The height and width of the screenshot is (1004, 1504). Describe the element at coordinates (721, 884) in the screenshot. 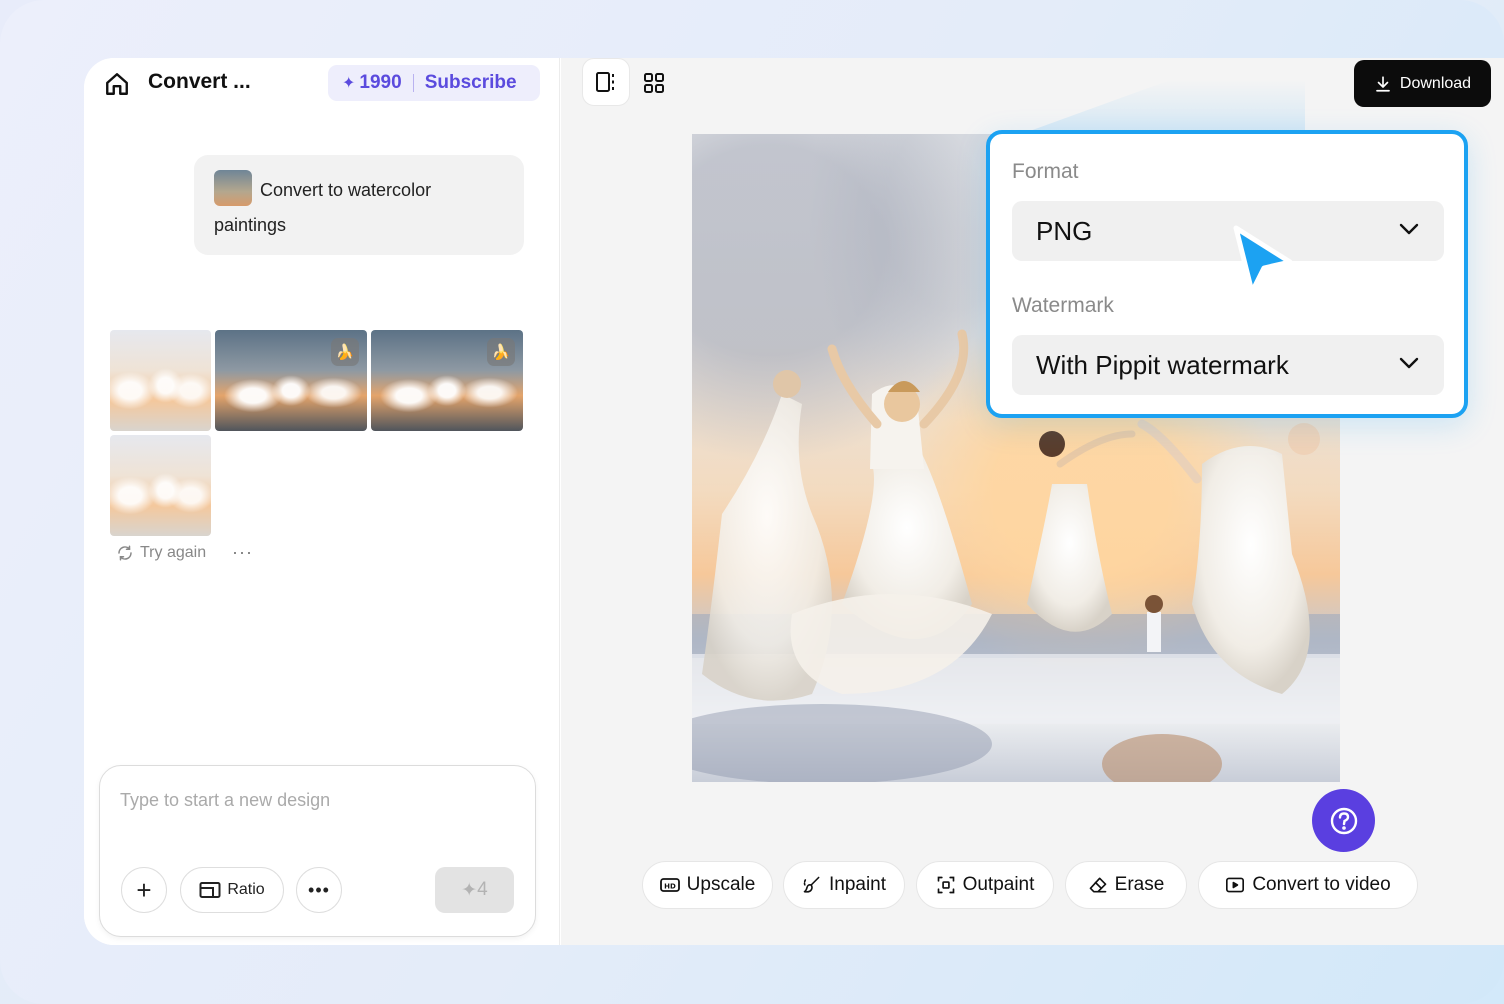

I see `upscale-label: Upscale` at that location.